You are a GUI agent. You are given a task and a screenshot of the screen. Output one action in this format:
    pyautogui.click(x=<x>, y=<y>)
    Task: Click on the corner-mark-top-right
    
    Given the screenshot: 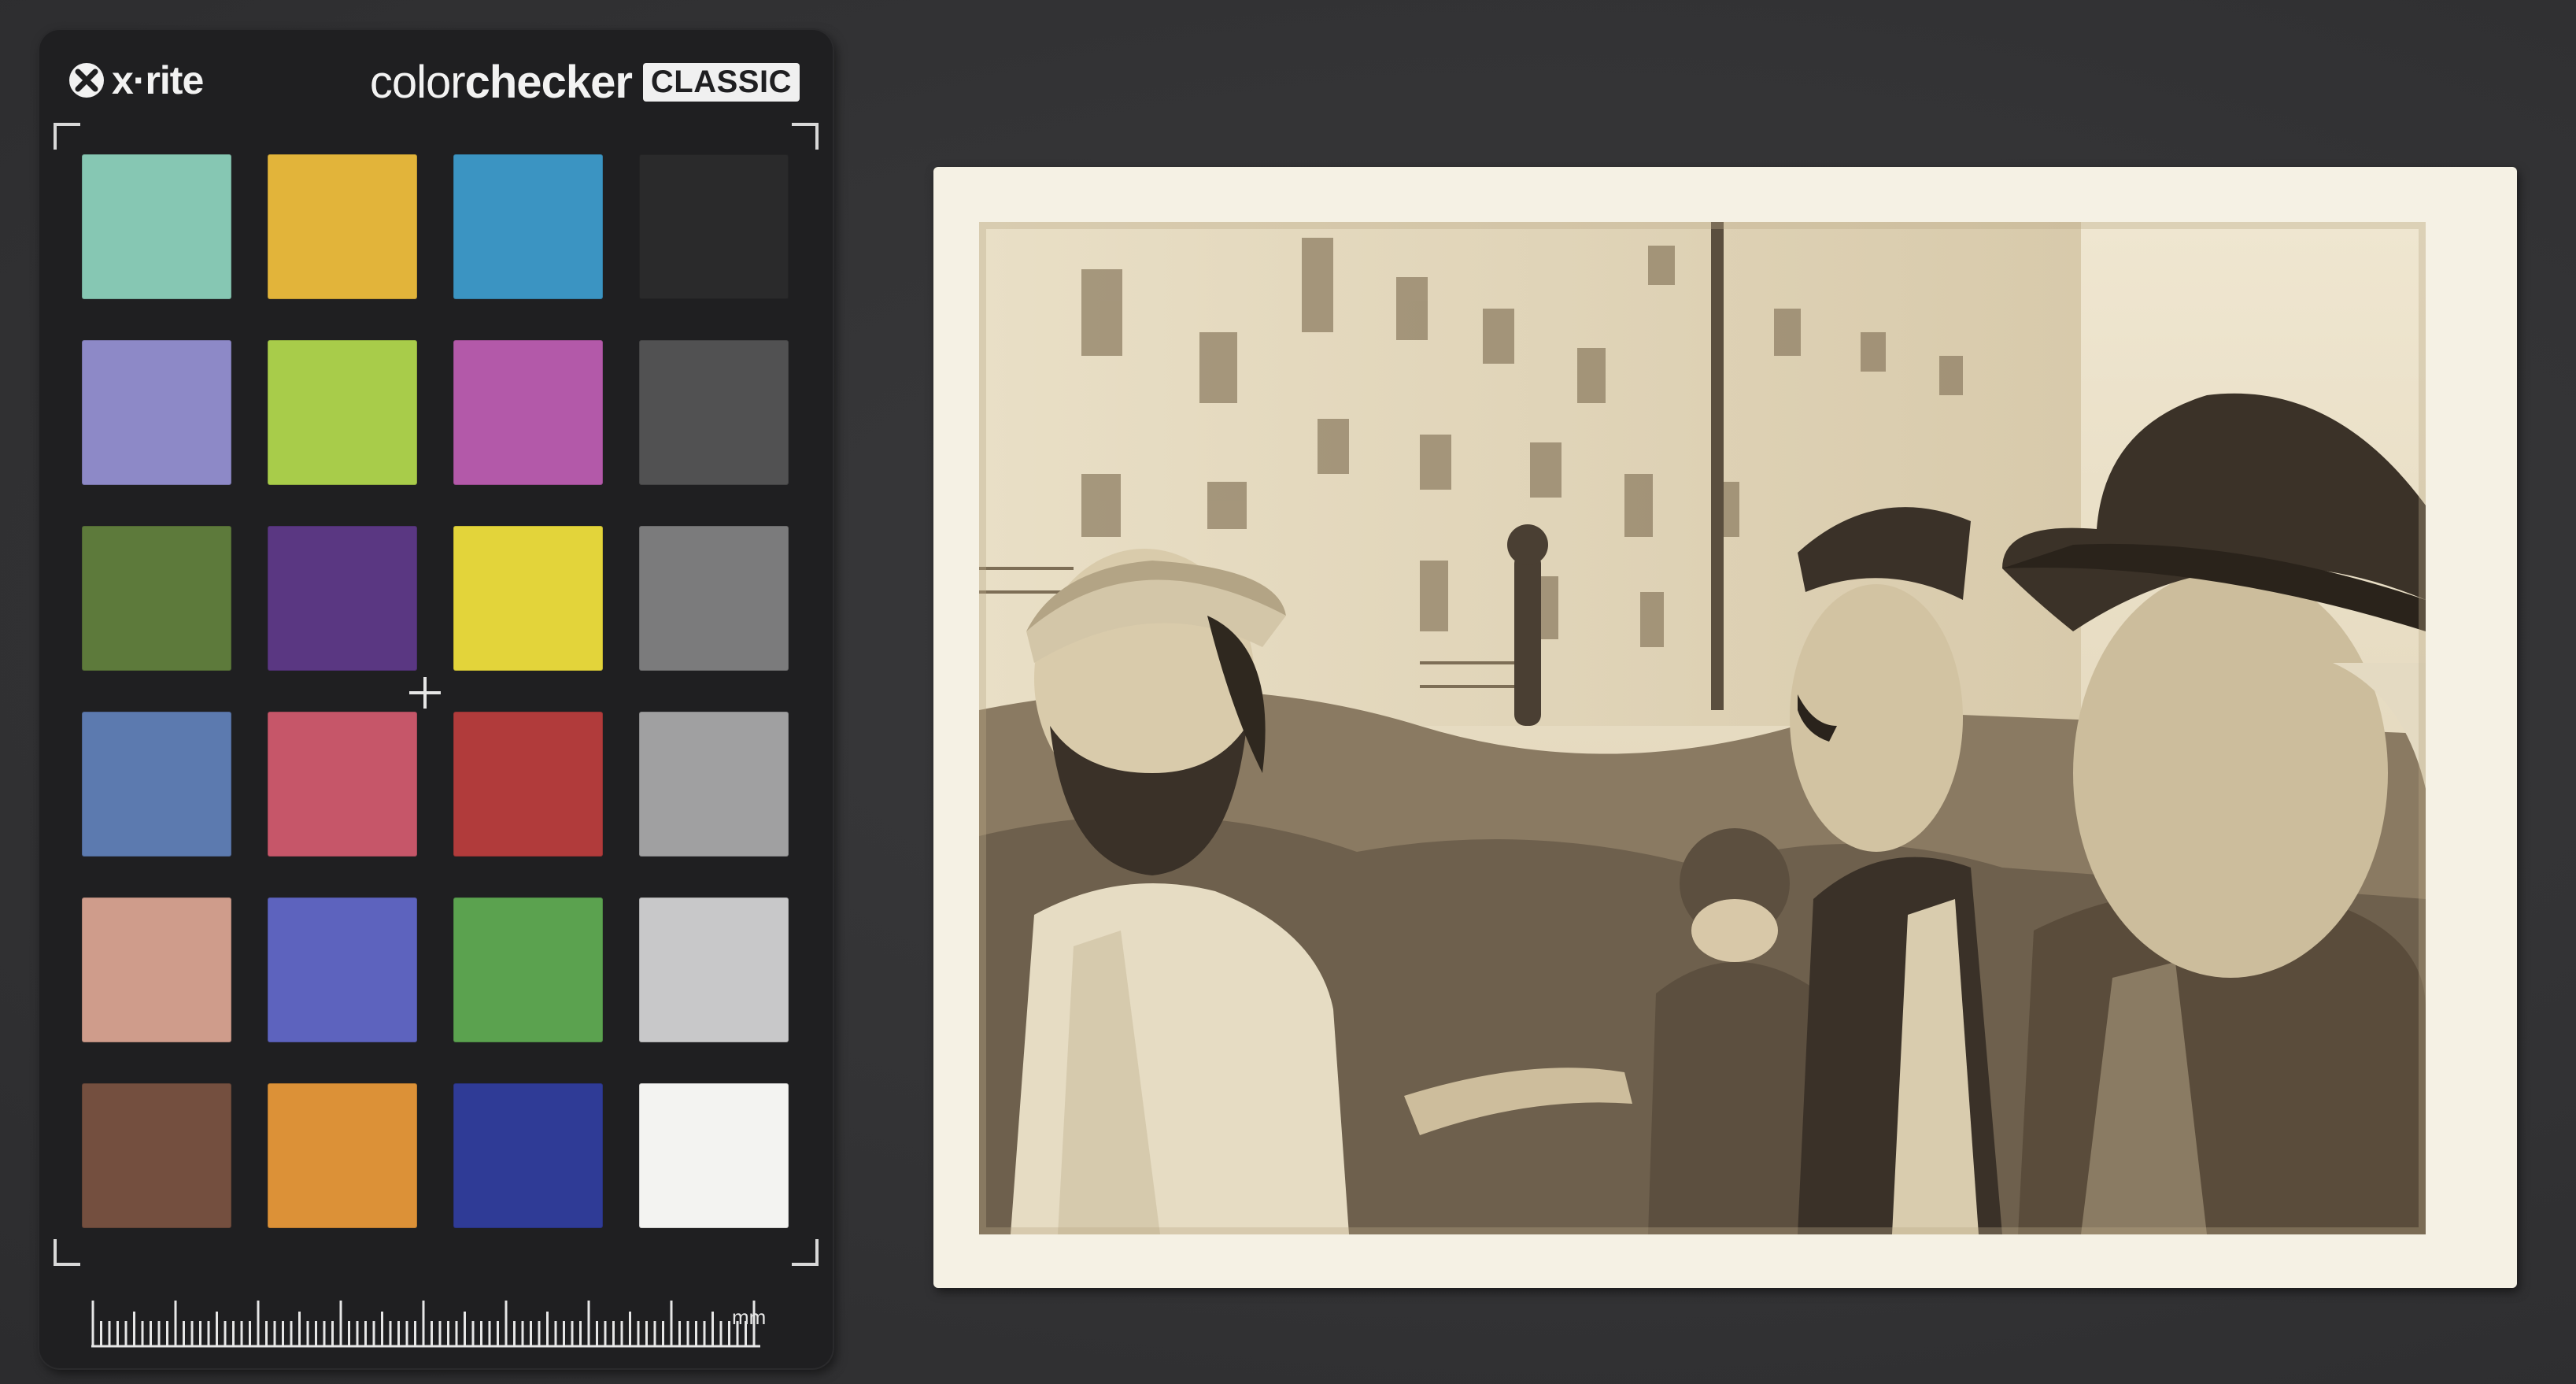 What is the action you would take?
    pyautogui.click(x=805, y=136)
    